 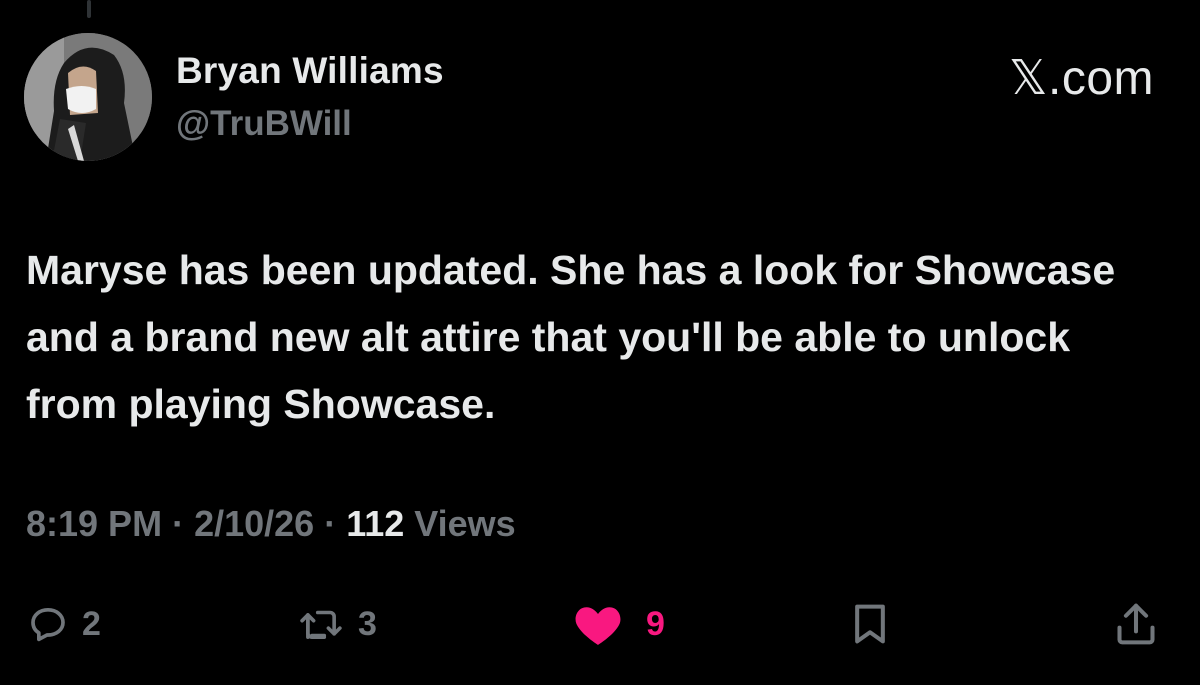 I want to click on avatar, so click(x=88, y=97).